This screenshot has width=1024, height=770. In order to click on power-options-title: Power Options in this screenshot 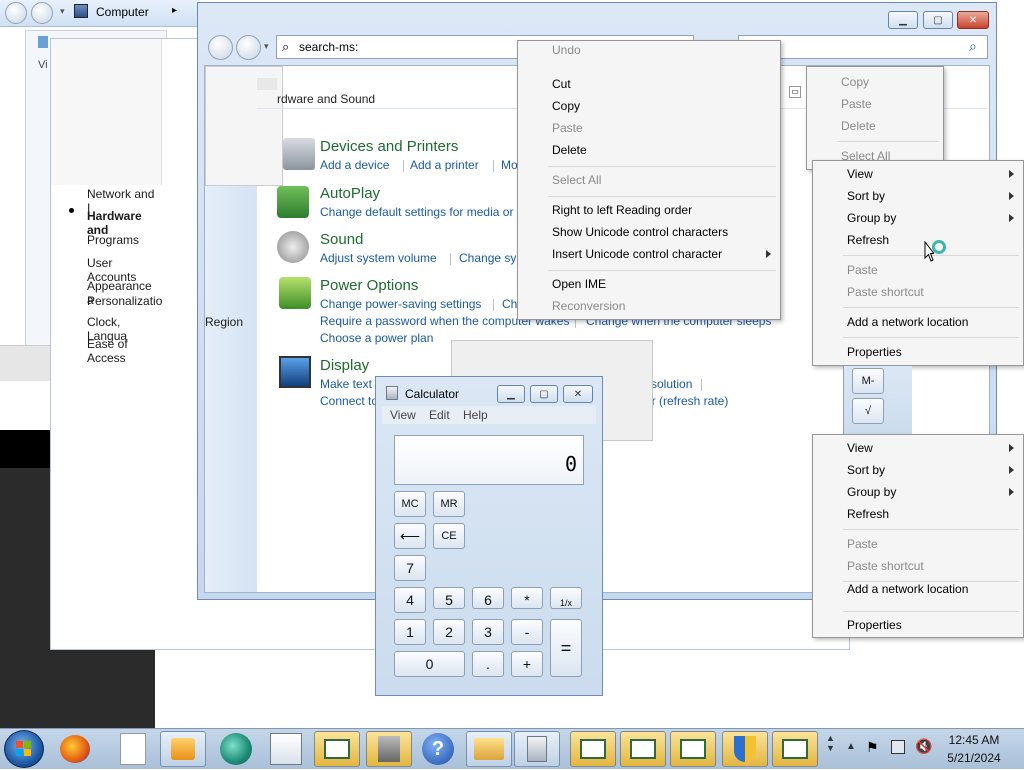, I will do `click(369, 285)`.